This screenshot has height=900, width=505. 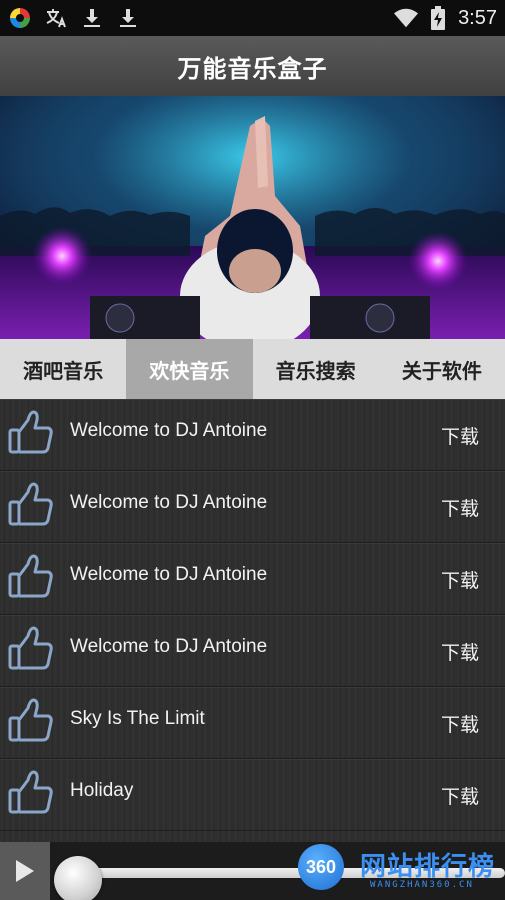 What do you see at coordinates (78, 878) in the screenshot?
I see `seek-handle` at bounding box center [78, 878].